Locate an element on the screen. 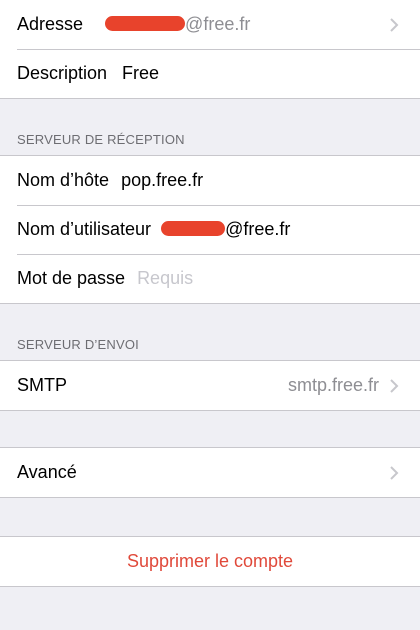  advanced-disclosure is located at coordinates (391, 473).